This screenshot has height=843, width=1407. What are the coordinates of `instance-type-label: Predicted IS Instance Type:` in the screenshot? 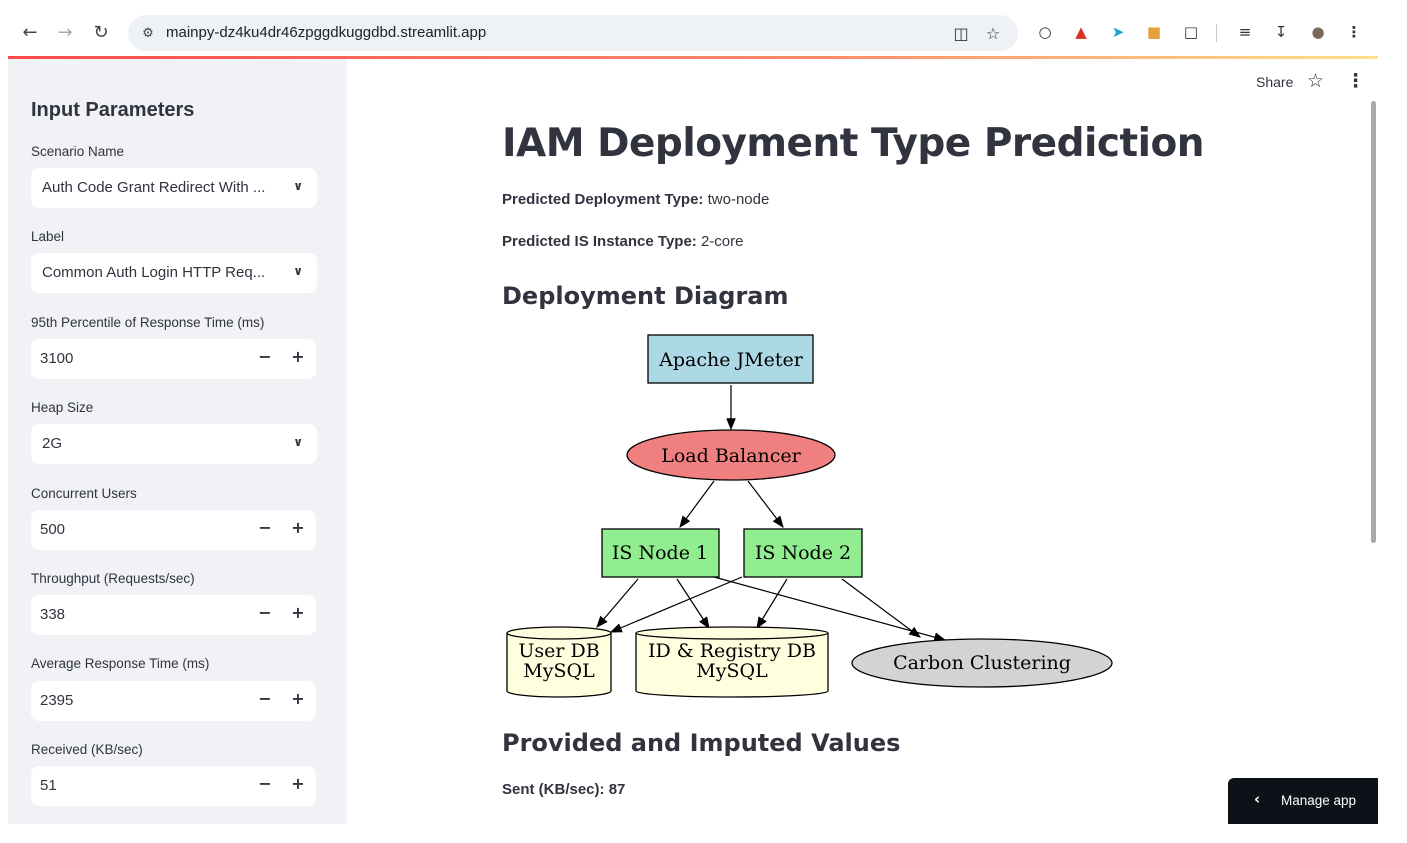 It's located at (599, 241).